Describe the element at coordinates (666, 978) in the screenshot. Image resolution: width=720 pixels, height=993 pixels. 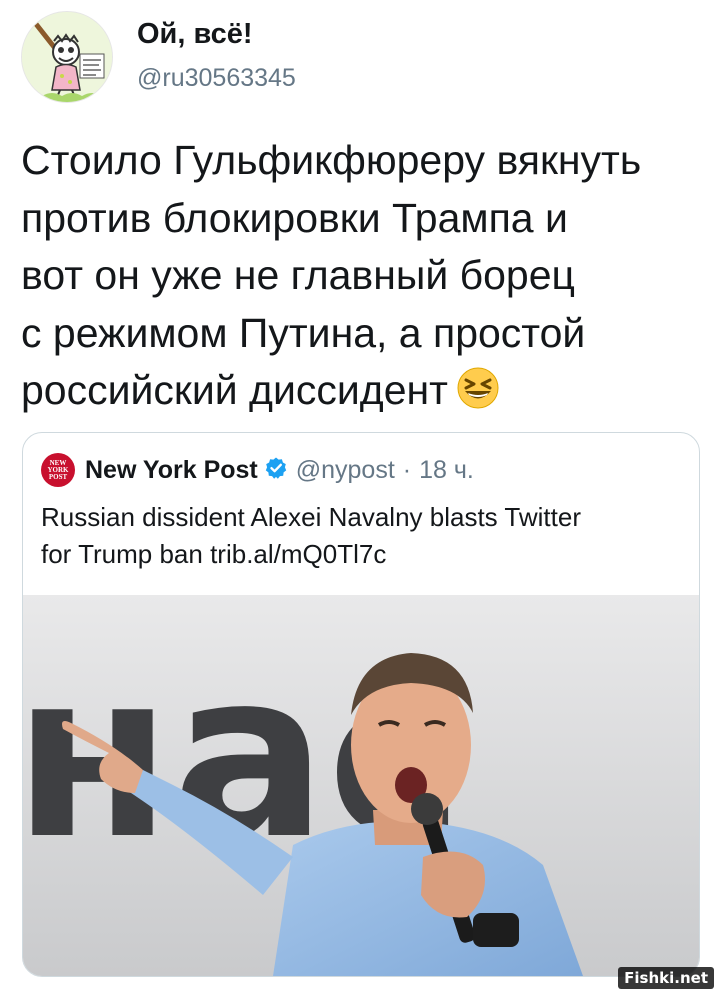
I see `site-watermark: Fishki.net` at that location.